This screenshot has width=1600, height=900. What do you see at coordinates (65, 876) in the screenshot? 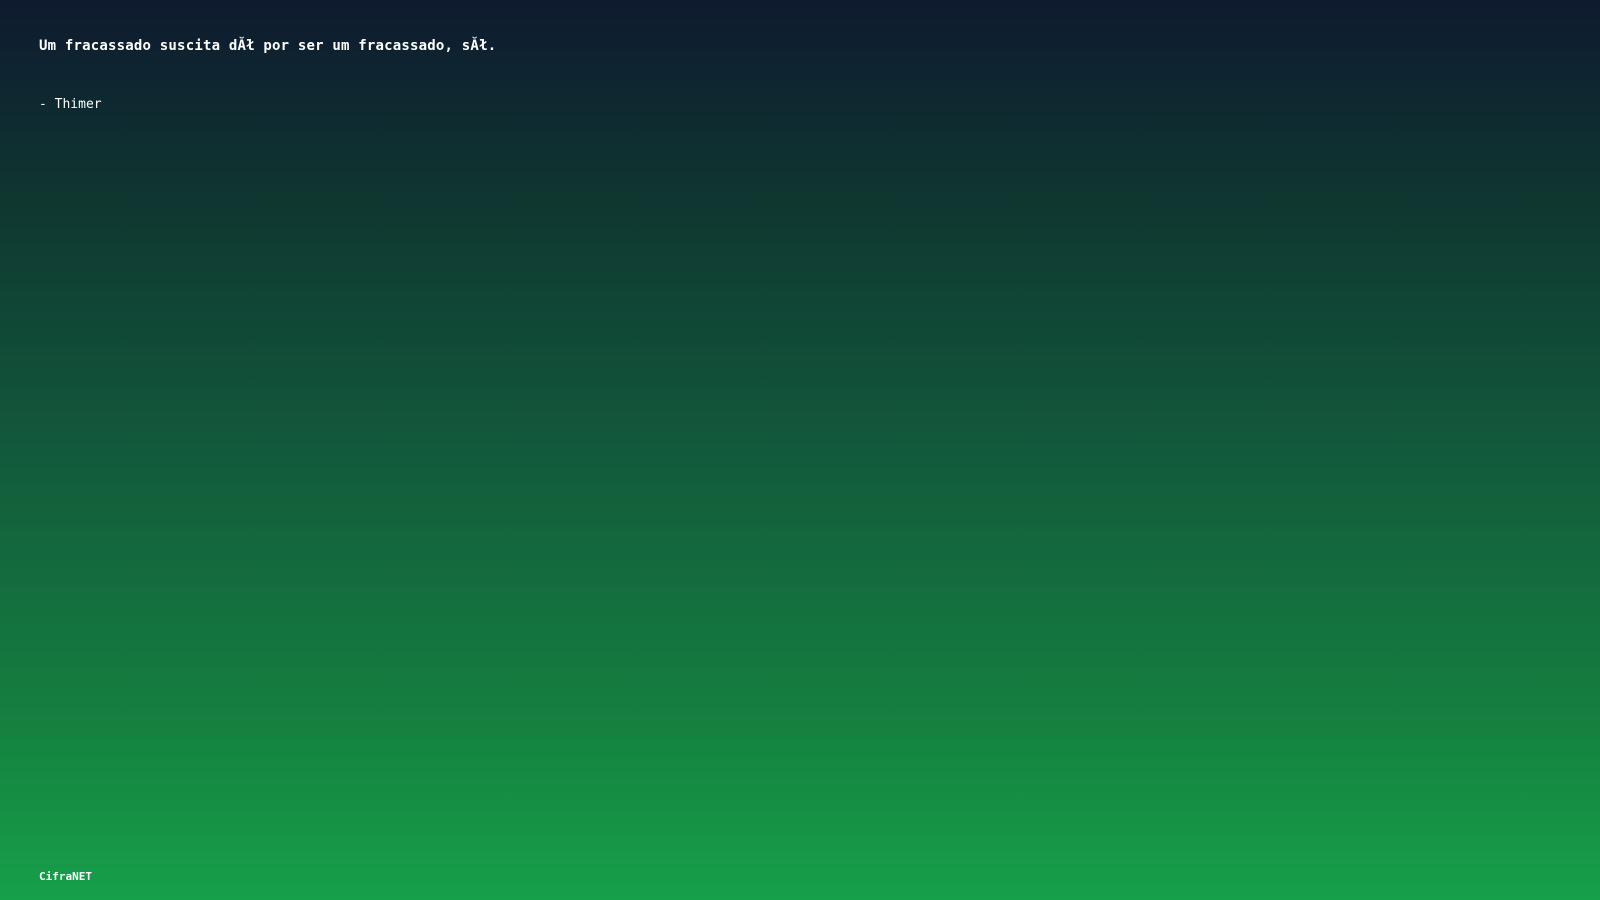
I see `brand-label: CifraNET` at bounding box center [65, 876].